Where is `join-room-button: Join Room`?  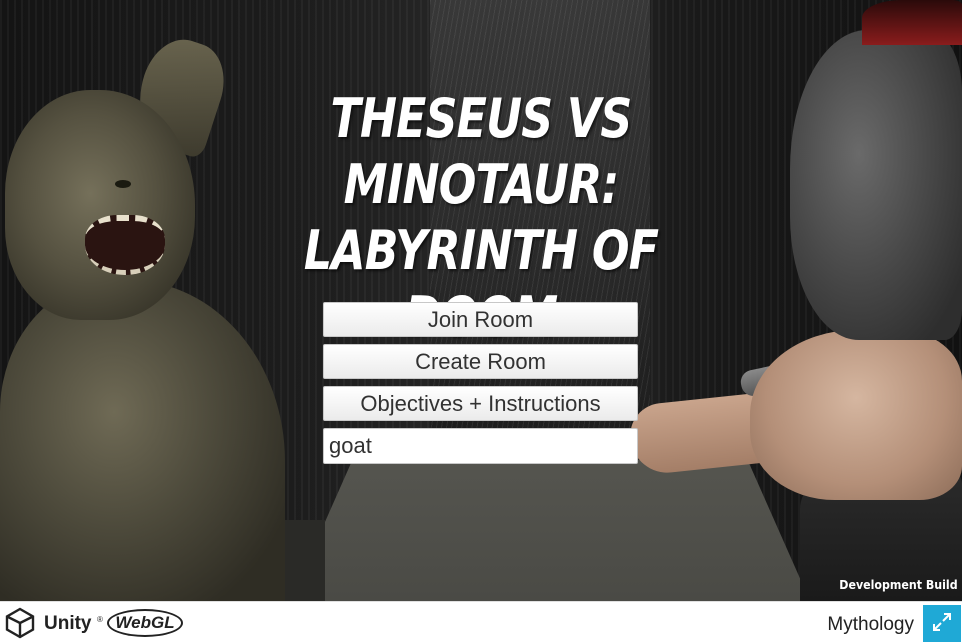 join-room-button: Join Room is located at coordinates (480, 319).